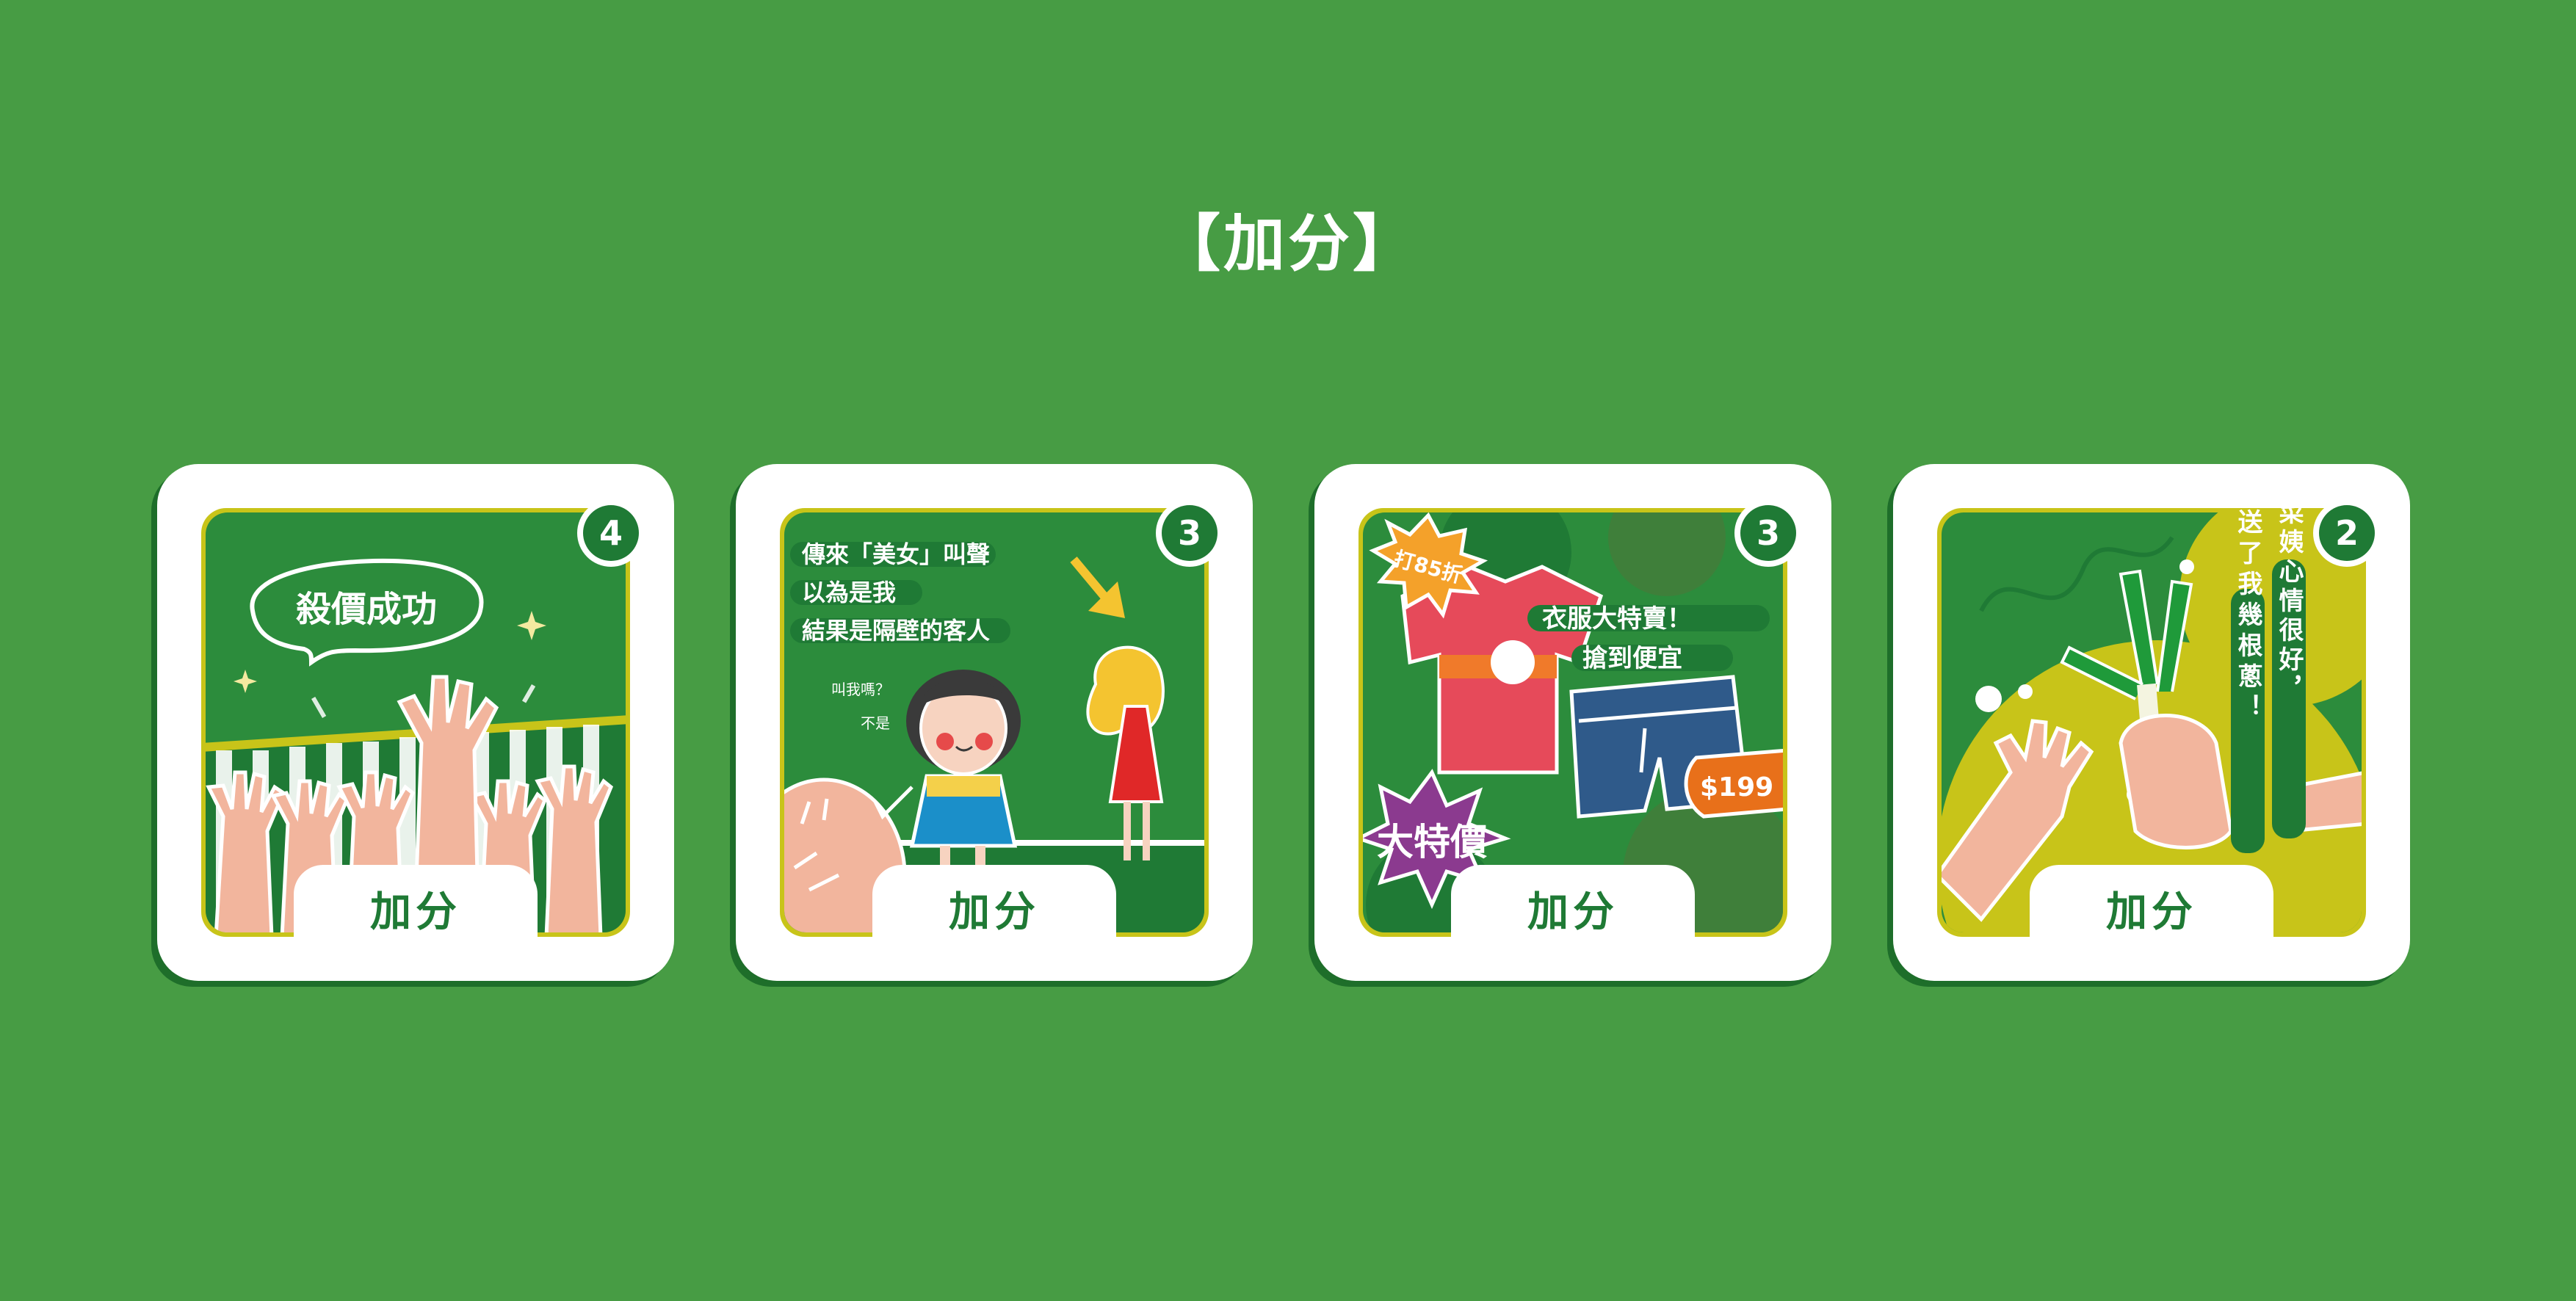  Describe the element at coordinates (2247, 617) in the screenshot. I see `card-4-caption-column-2: 送了我幾根蔥！` at that location.